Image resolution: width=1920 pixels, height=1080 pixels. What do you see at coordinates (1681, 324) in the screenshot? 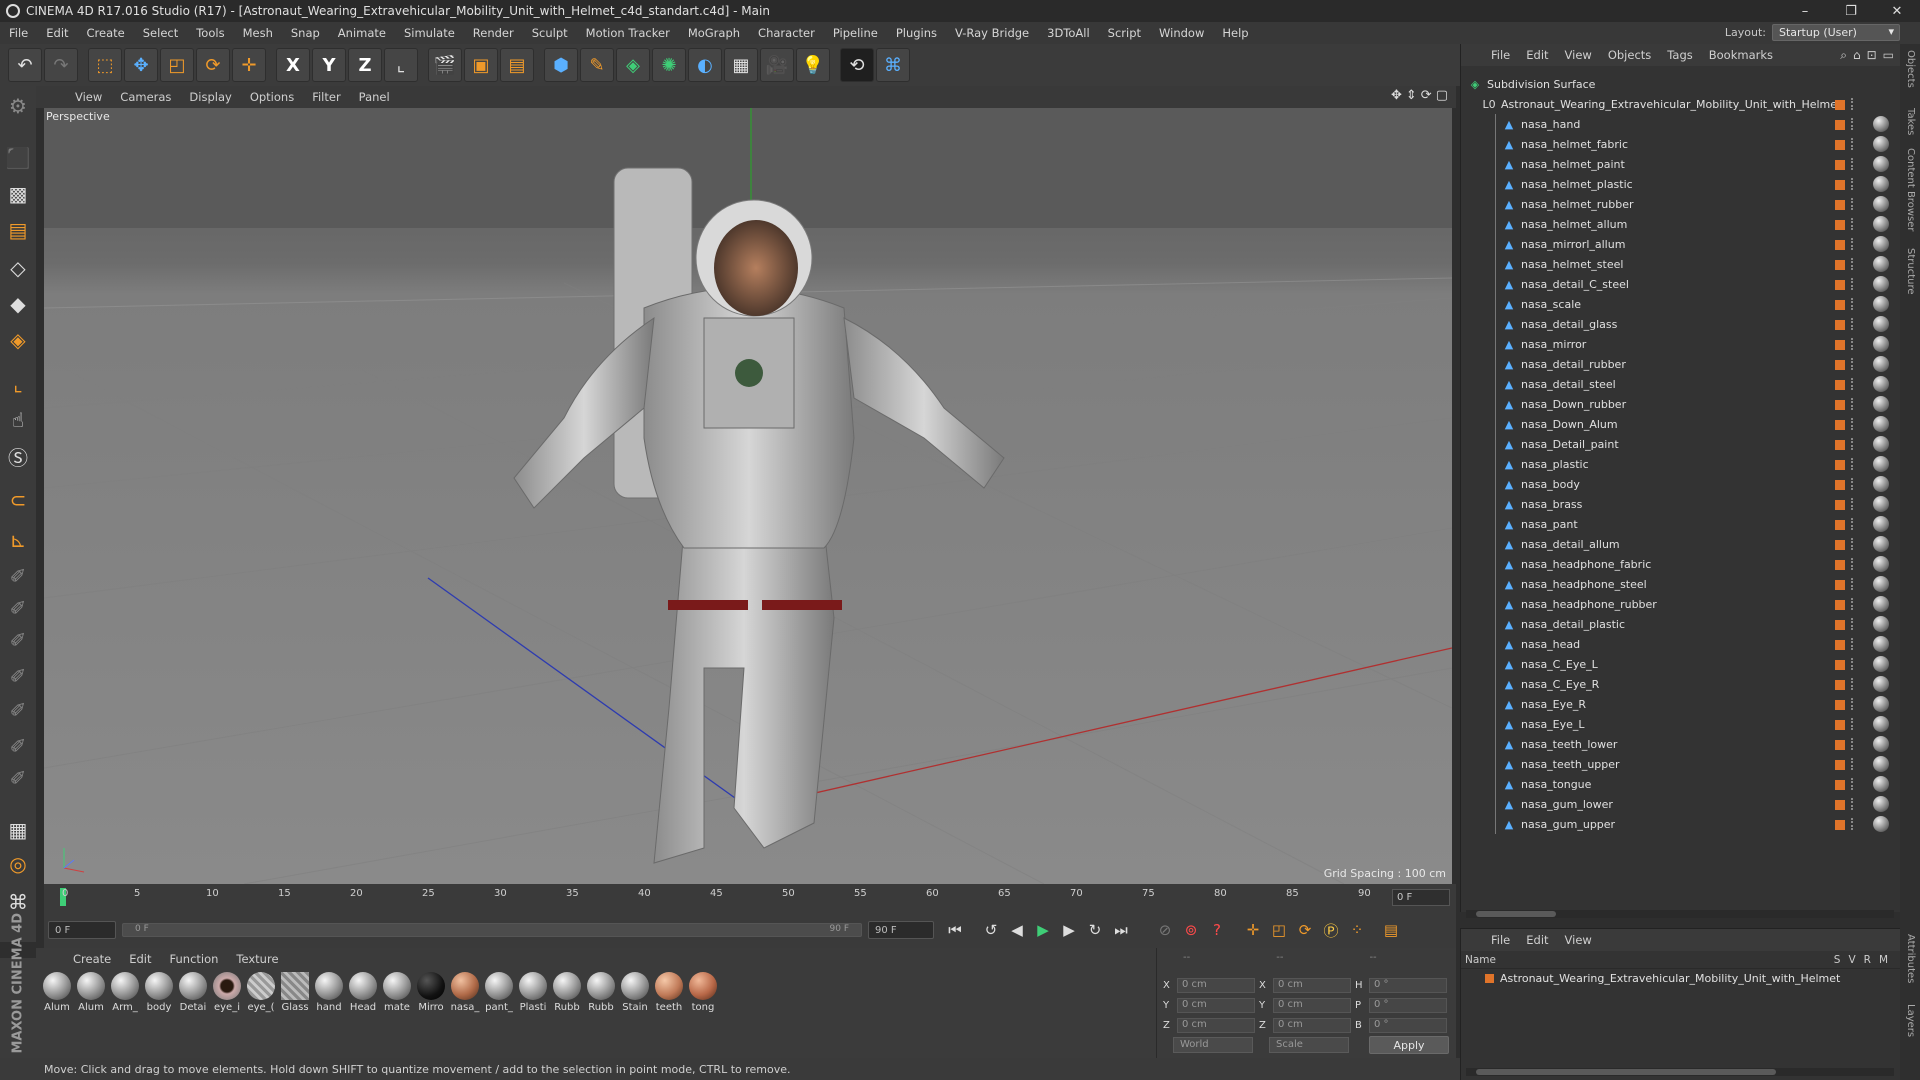
I see `object-row: ▲ nasa_detail_glass` at bounding box center [1681, 324].